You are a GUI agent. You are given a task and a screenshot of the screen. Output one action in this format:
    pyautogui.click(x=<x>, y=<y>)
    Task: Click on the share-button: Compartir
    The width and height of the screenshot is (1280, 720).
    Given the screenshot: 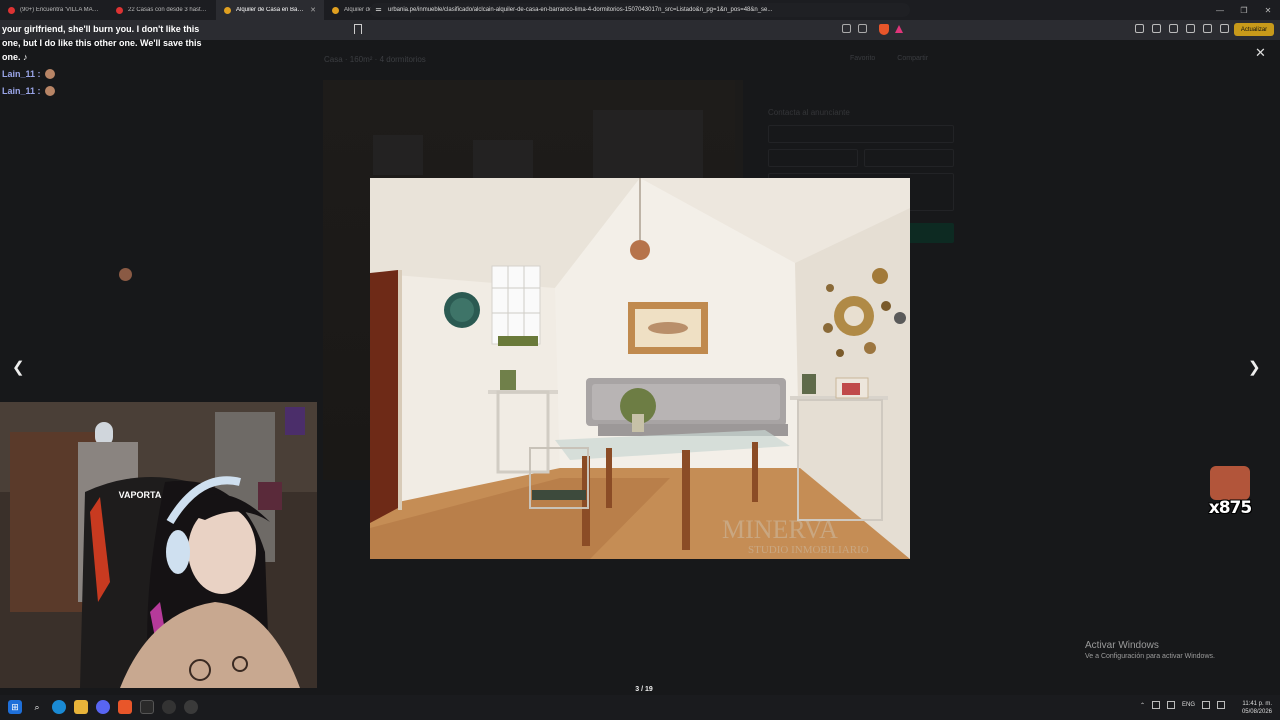 What is the action you would take?
    pyautogui.click(x=912, y=58)
    